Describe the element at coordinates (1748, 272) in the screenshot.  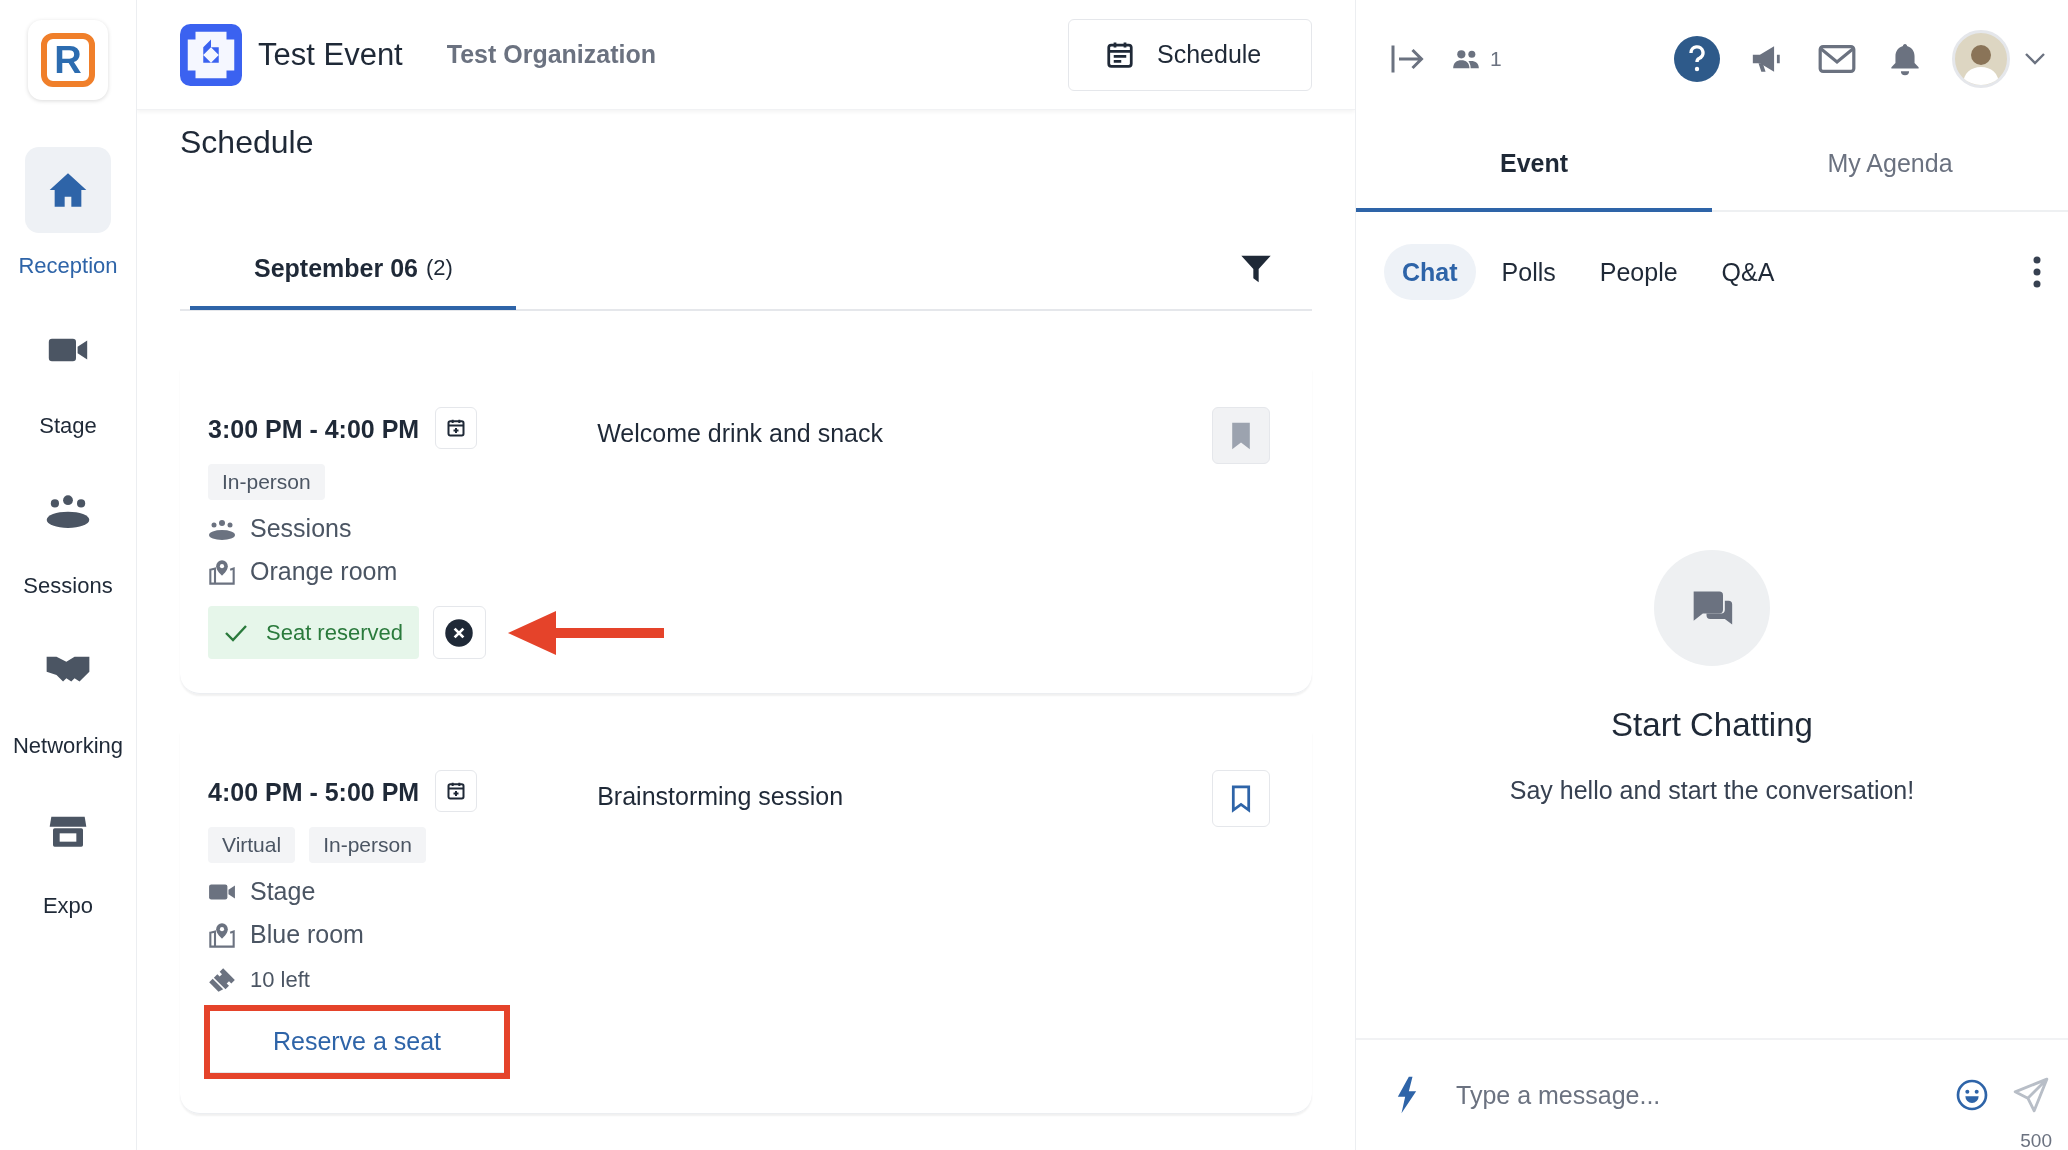
I see `chat-tab: Q&A` at that location.